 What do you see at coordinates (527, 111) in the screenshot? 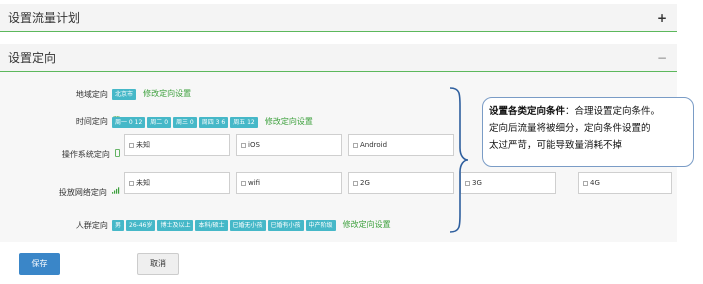
I see `callout-title: 设置各类定向条件` at bounding box center [527, 111].